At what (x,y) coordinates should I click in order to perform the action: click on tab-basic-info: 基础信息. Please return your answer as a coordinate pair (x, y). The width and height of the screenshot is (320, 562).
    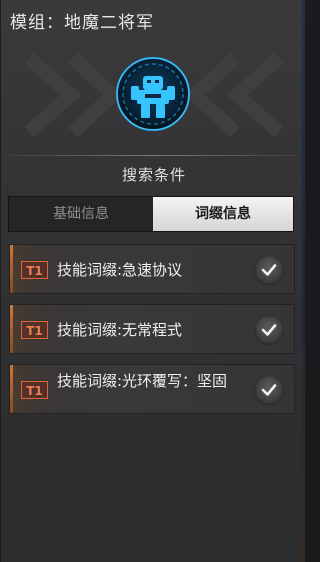
    Looking at the image, I should click on (81, 214).